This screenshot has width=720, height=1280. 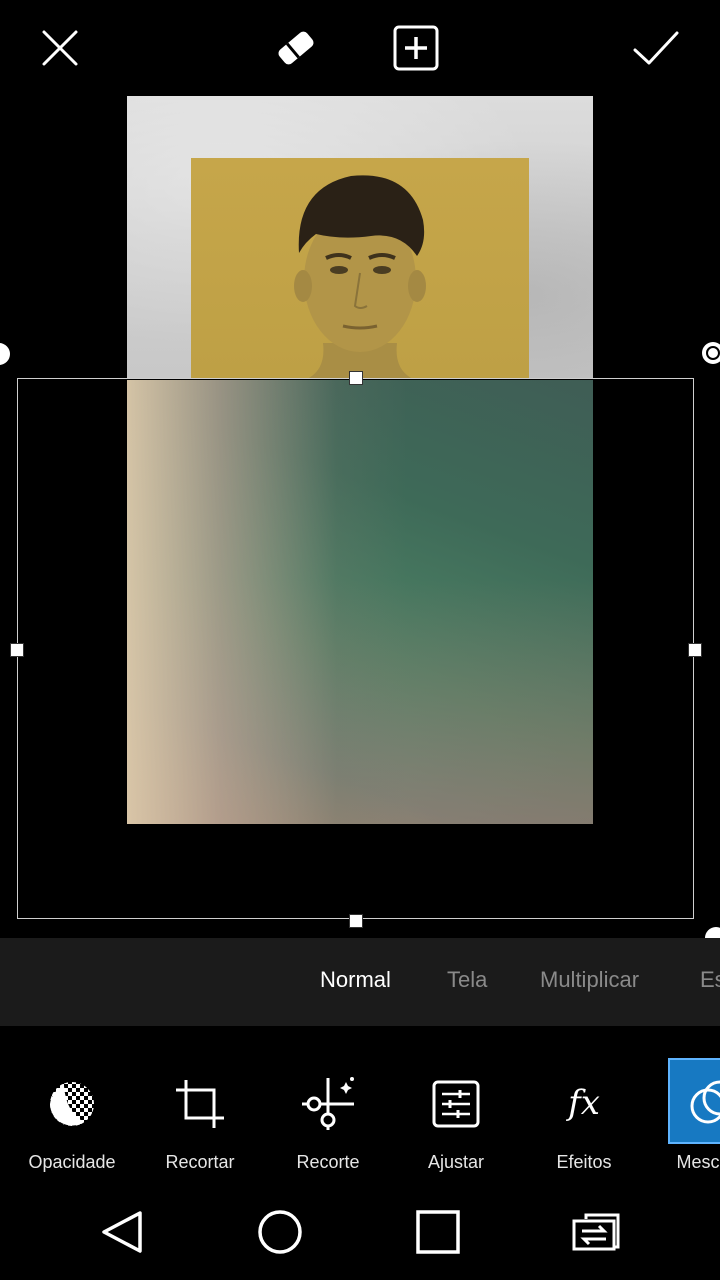 I want to click on blend-icon, so click(x=702, y=1104).